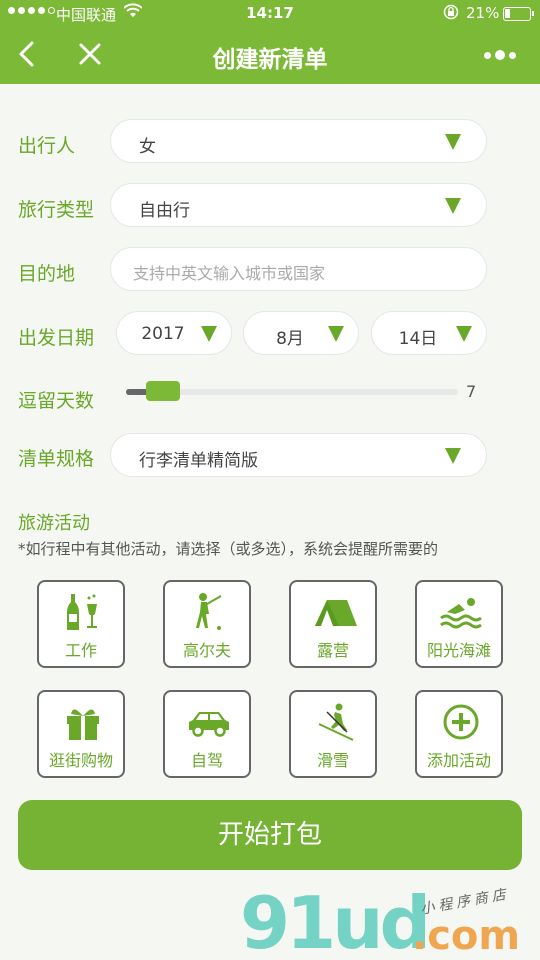 The height and width of the screenshot is (960, 540). I want to click on year-select: 2017, so click(174, 333).